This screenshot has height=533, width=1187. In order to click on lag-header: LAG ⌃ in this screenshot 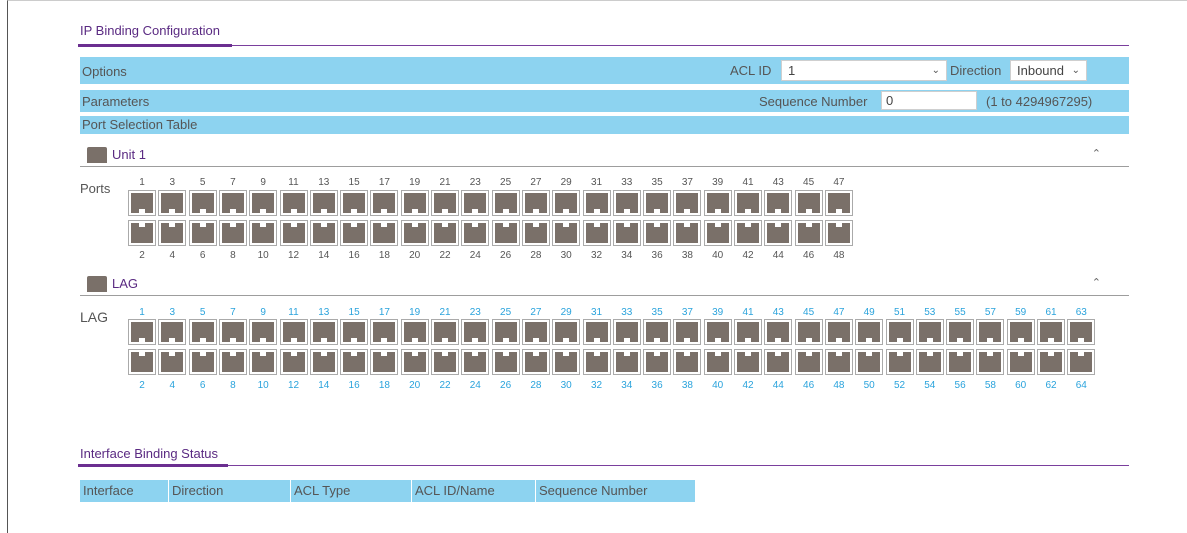, I will do `click(604, 285)`.